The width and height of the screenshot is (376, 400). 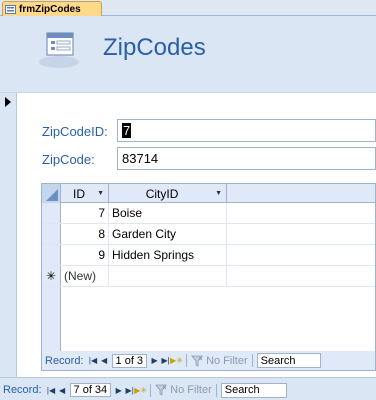 I want to click on column-label: CityID, so click(x=162, y=193).